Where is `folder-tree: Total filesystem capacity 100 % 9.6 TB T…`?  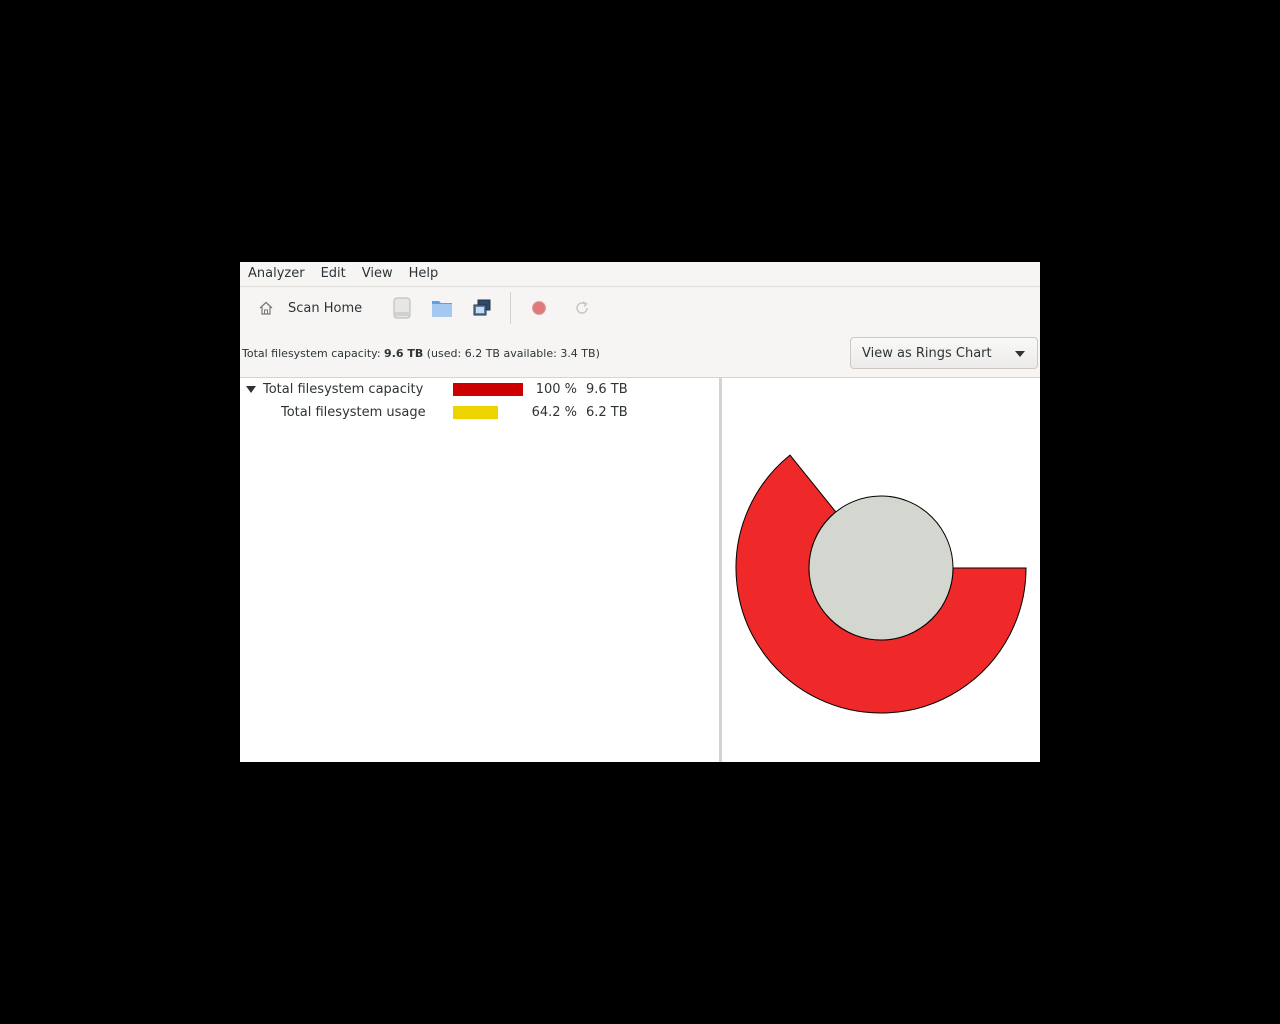
folder-tree: Total filesystem capacity 100 % 9.6 TB T… is located at coordinates (479, 569).